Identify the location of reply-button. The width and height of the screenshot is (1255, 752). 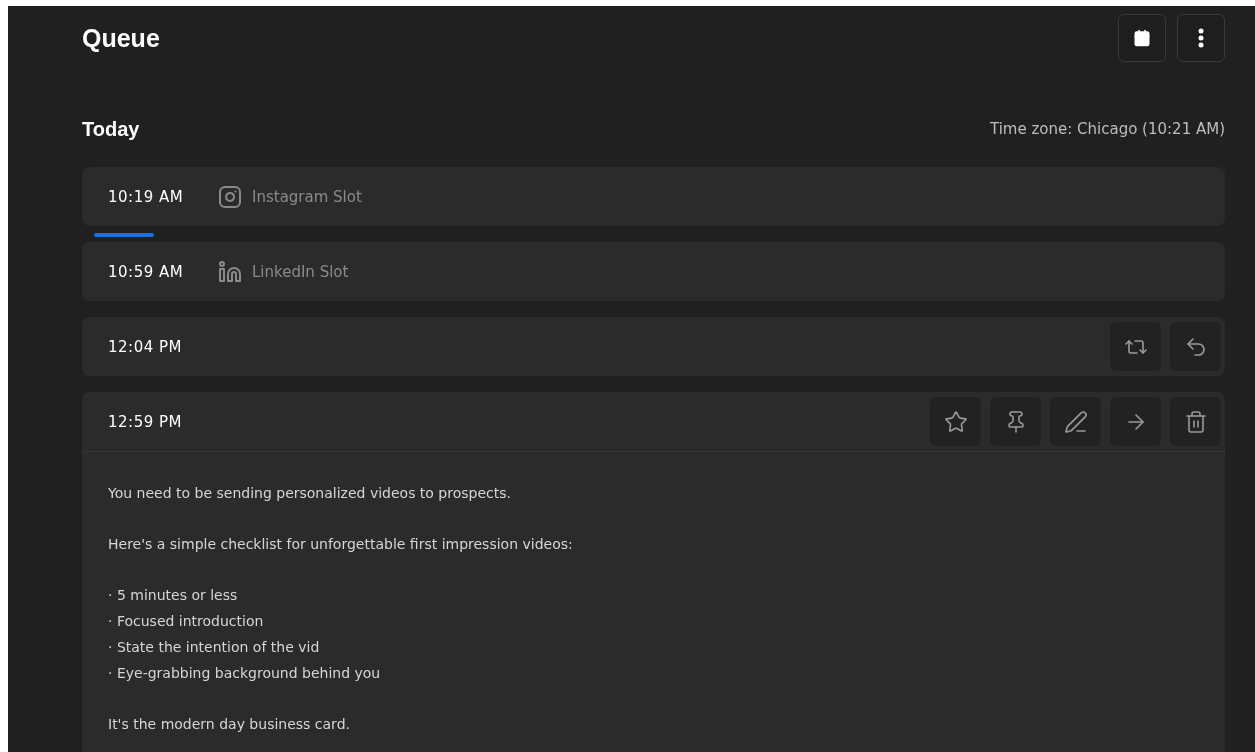
(1195, 346).